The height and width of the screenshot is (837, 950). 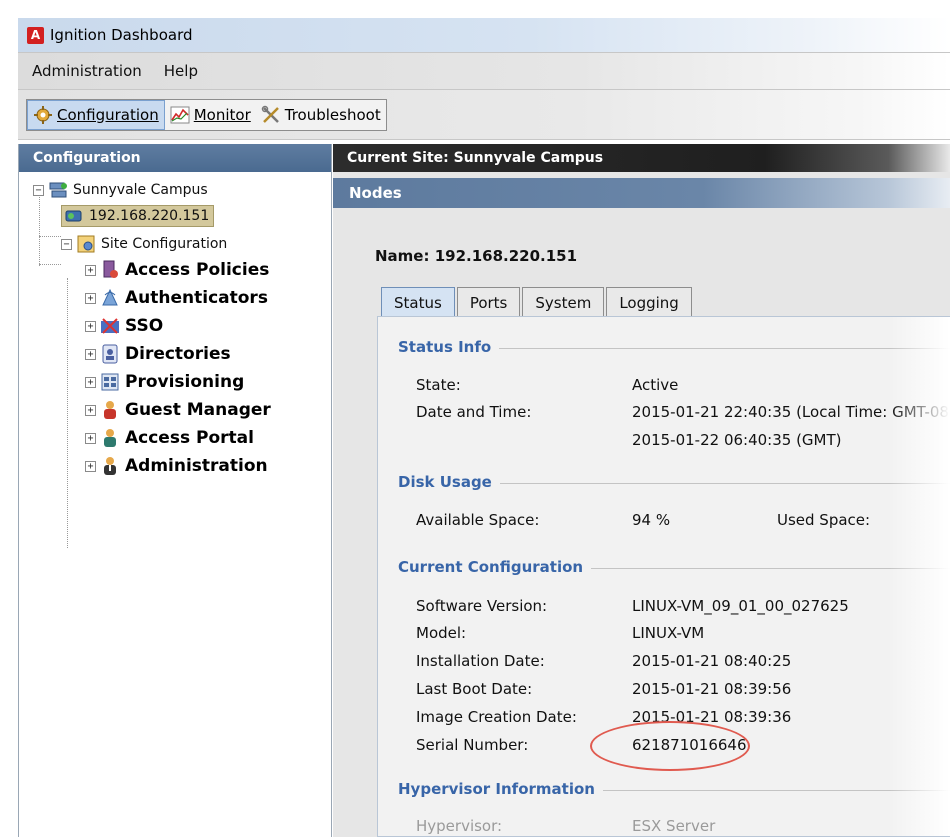 What do you see at coordinates (441, 633) in the screenshot?
I see `model-label: Model:` at bounding box center [441, 633].